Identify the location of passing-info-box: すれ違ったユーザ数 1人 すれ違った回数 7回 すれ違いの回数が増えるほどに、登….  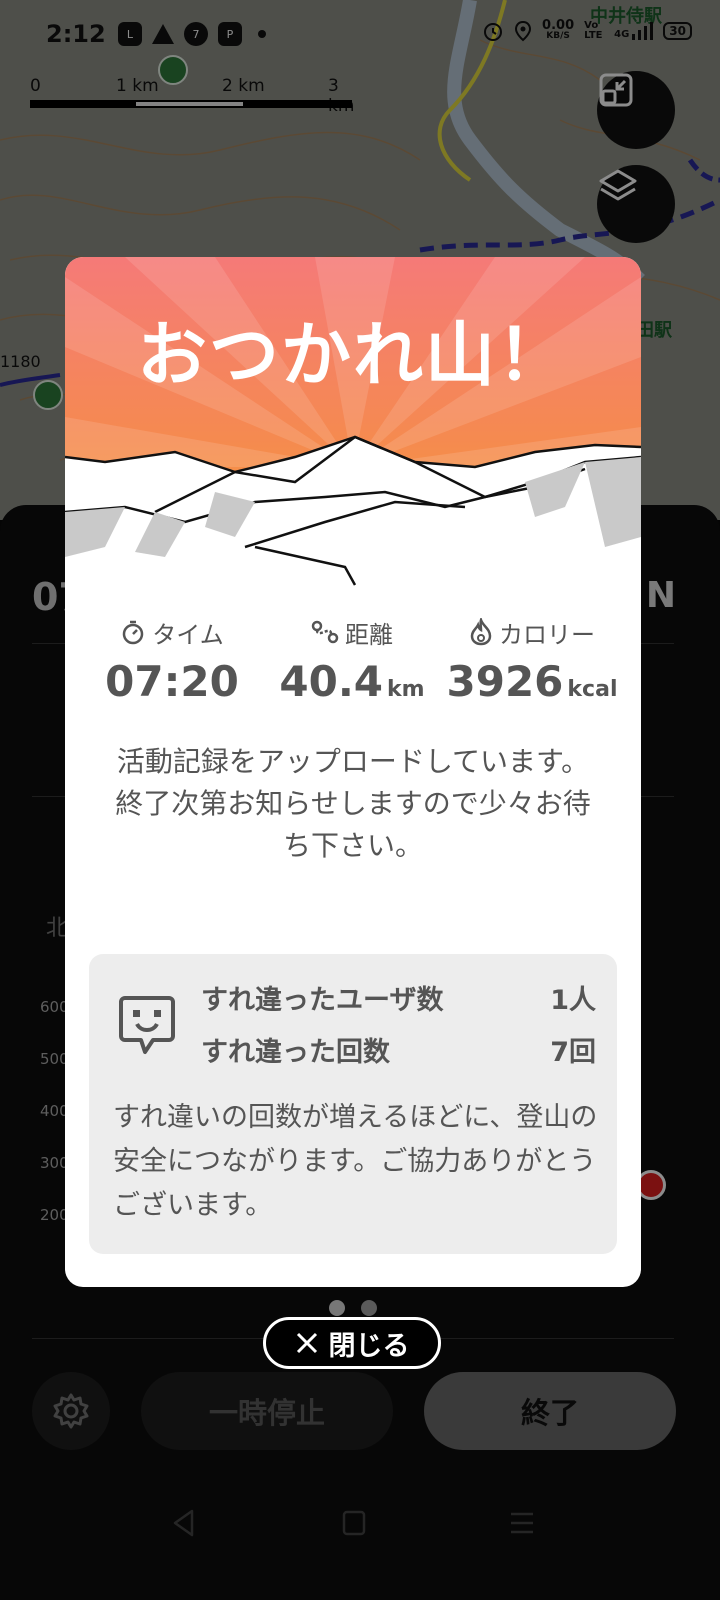
(353, 1104).